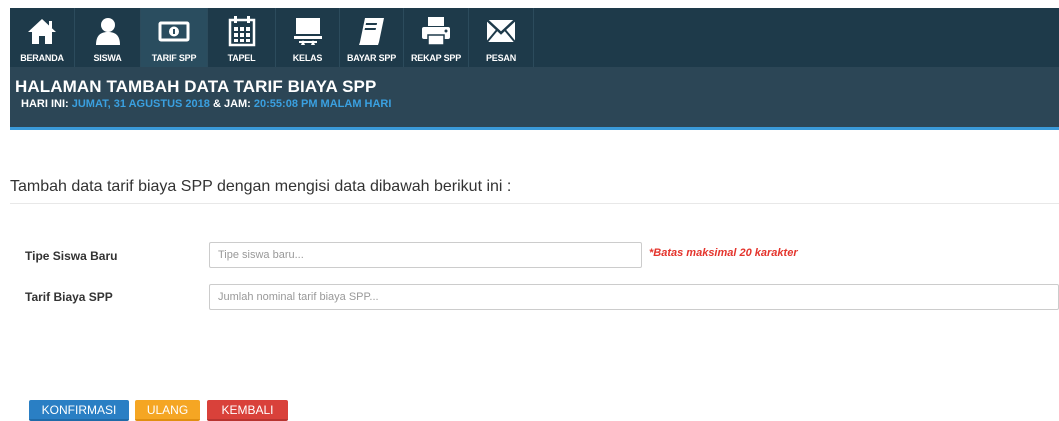 Image resolution: width=1059 pixels, height=421 pixels. I want to click on nav-item-label: PESAN, so click(500, 58).